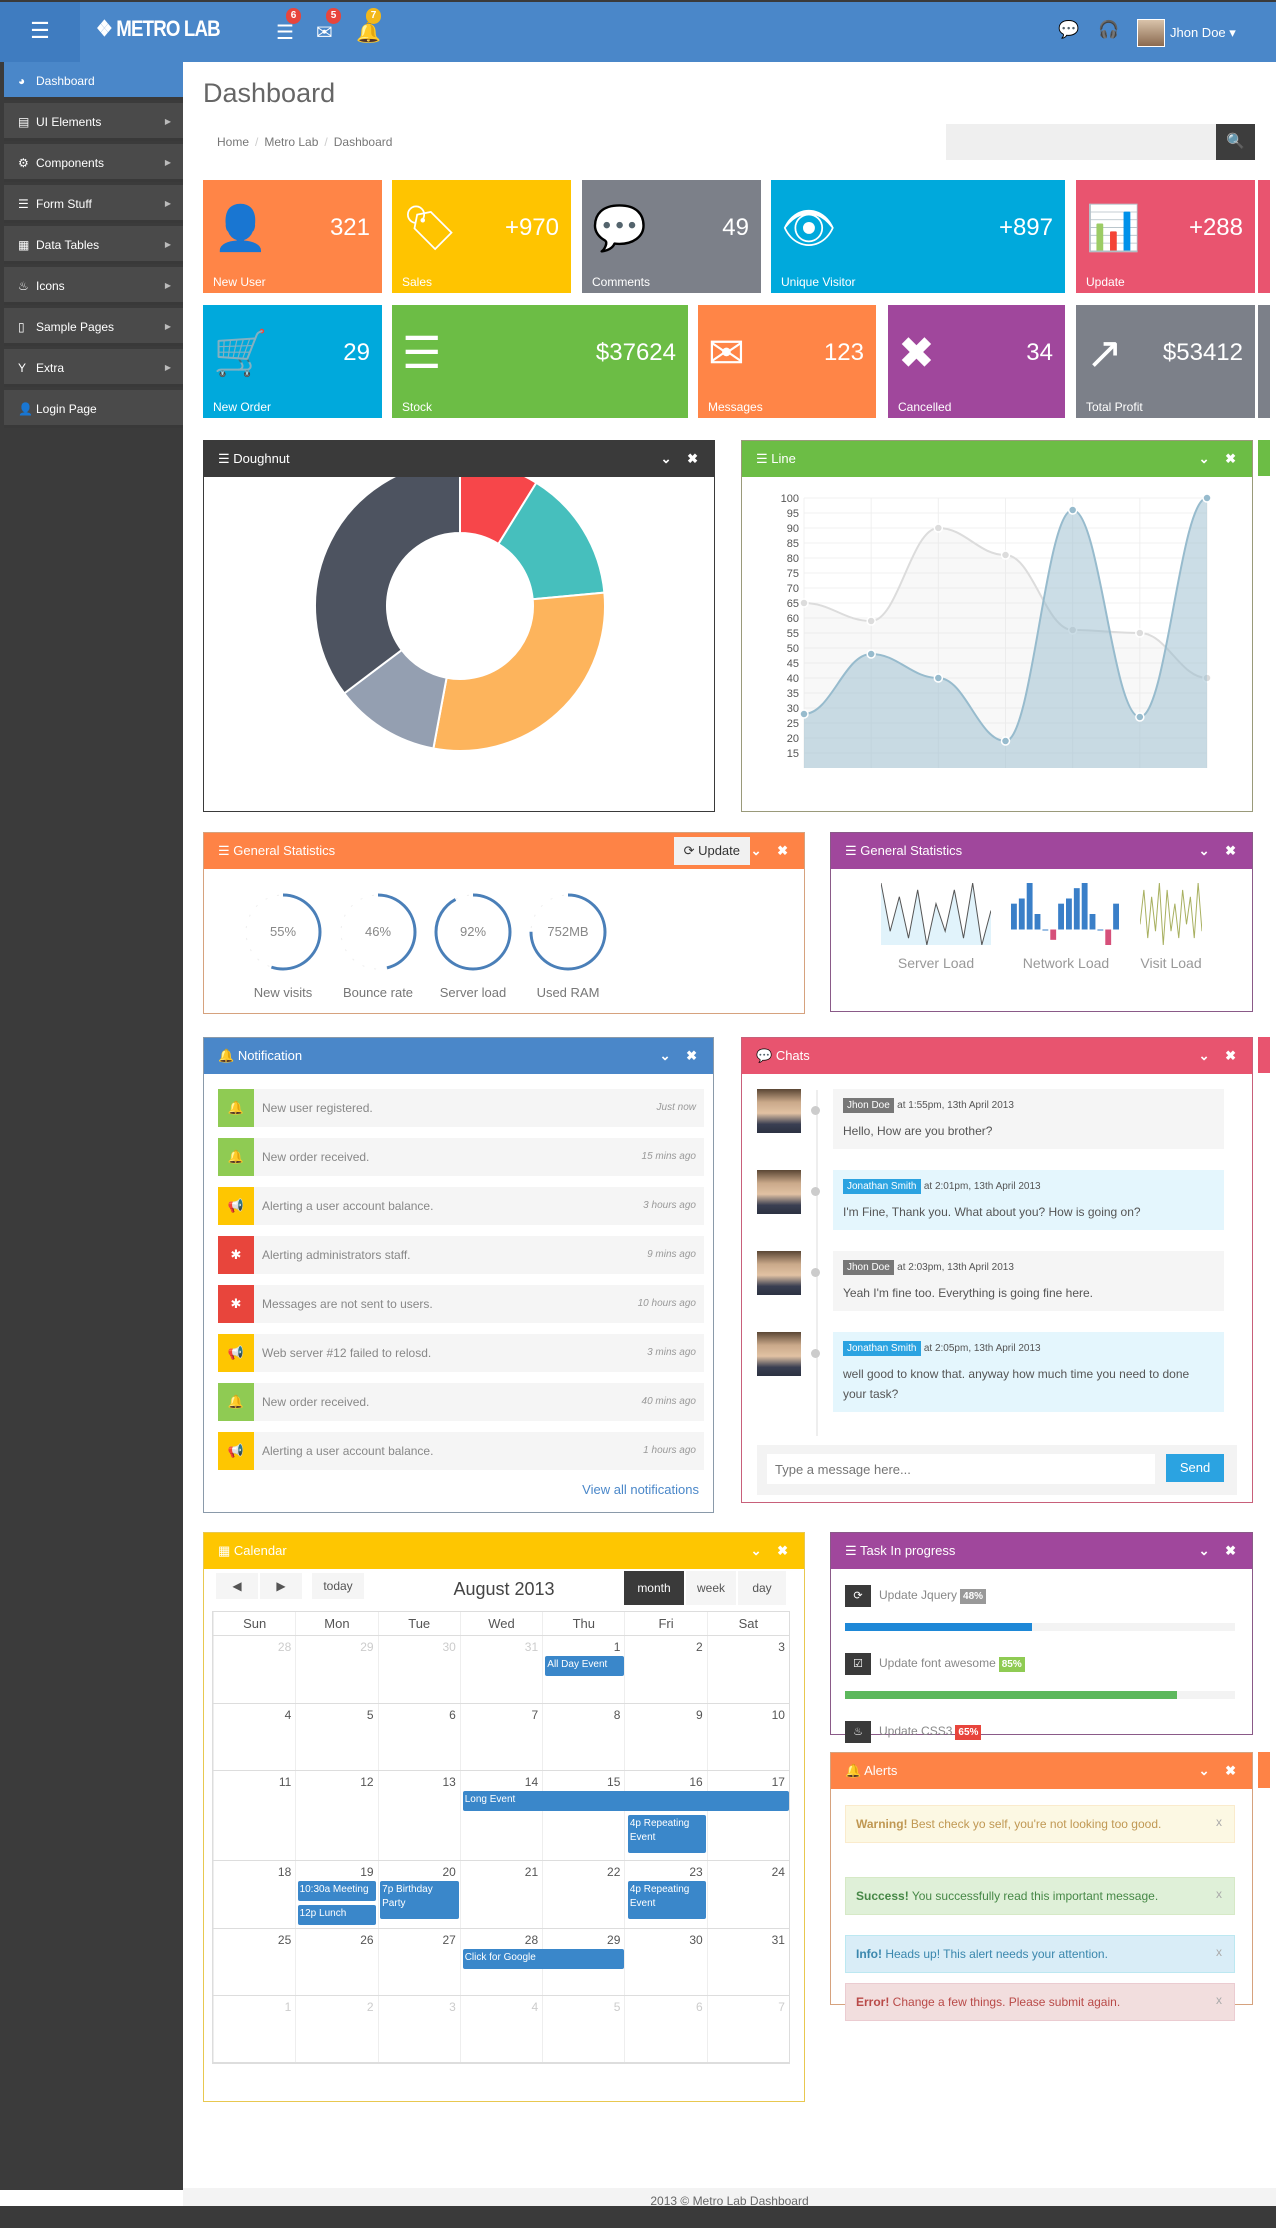  I want to click on sidebar-item-dashboard: ◕ Dashboard, so click(93, 81).